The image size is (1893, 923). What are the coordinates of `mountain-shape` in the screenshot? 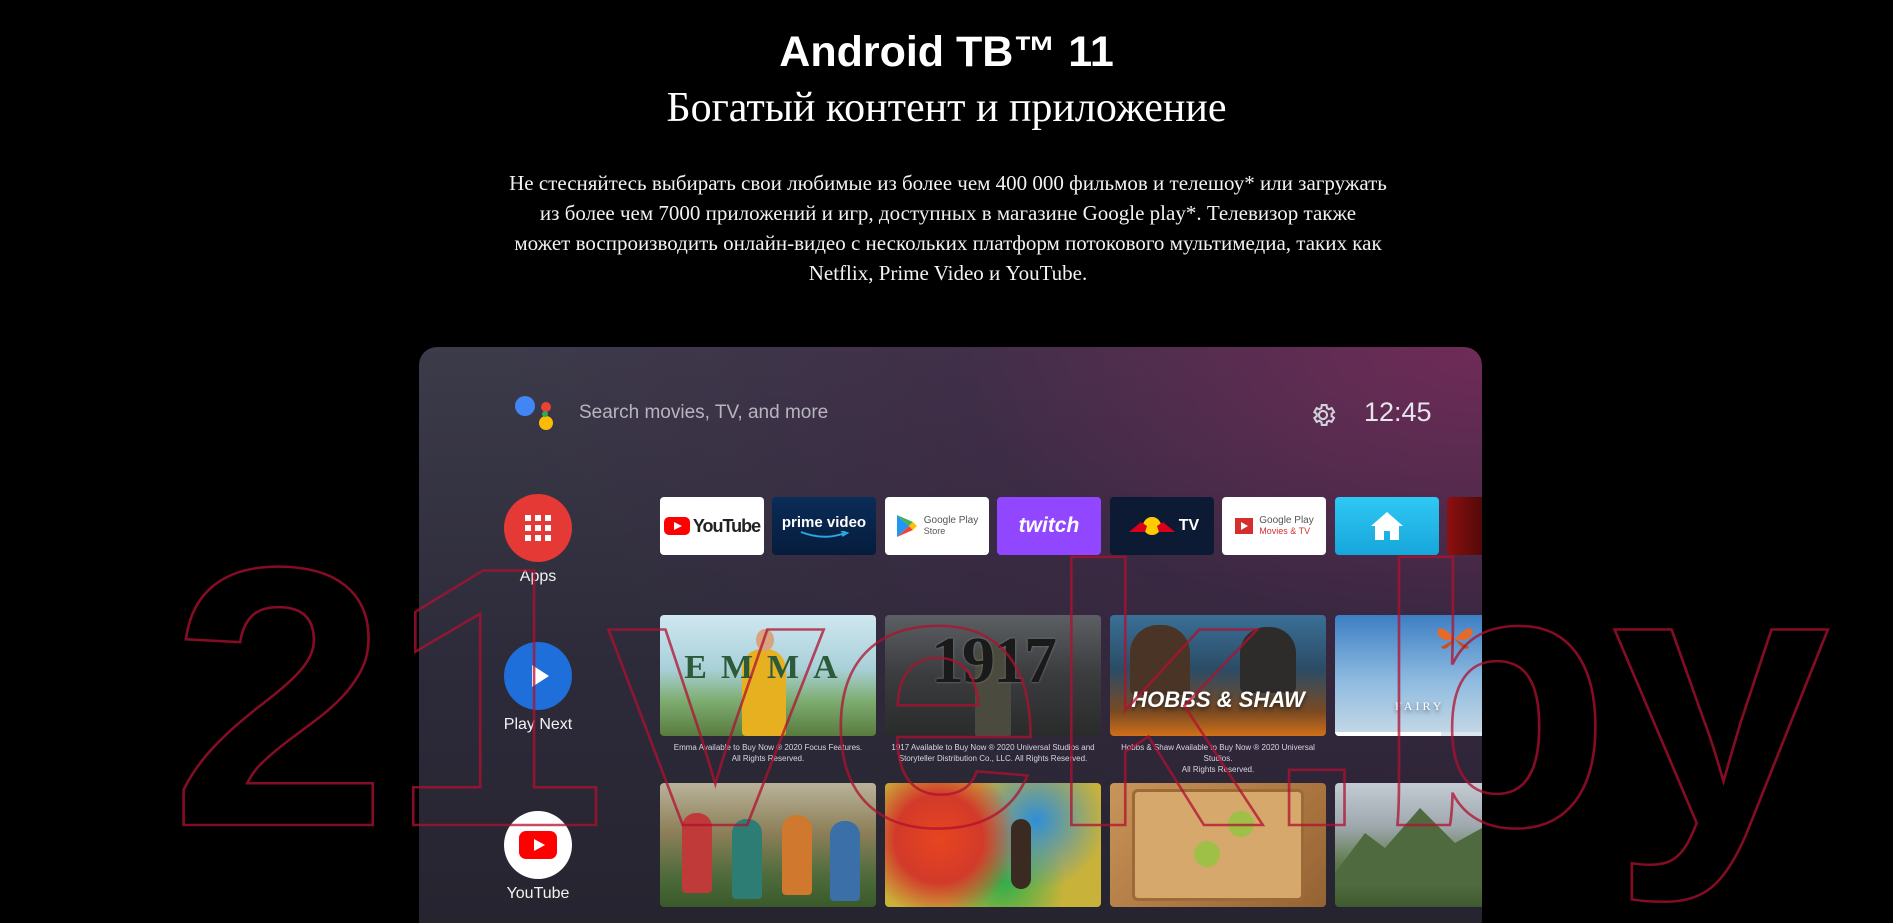 It's located at (1408, 845).